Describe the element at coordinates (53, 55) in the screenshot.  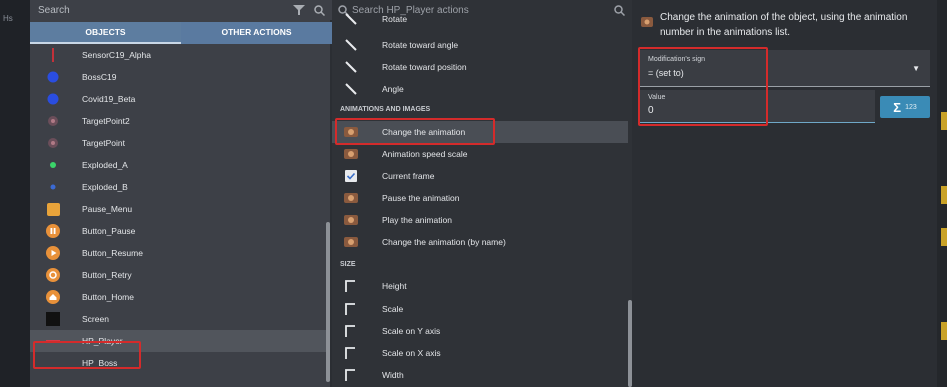
I see `line-sensor-icon` at that location.